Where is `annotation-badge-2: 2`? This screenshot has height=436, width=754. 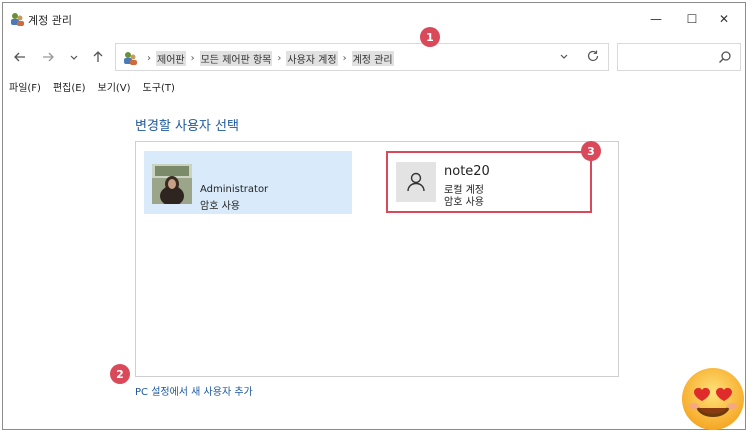
annotation-badge-2: 2 is located at coordinates (120, 374).